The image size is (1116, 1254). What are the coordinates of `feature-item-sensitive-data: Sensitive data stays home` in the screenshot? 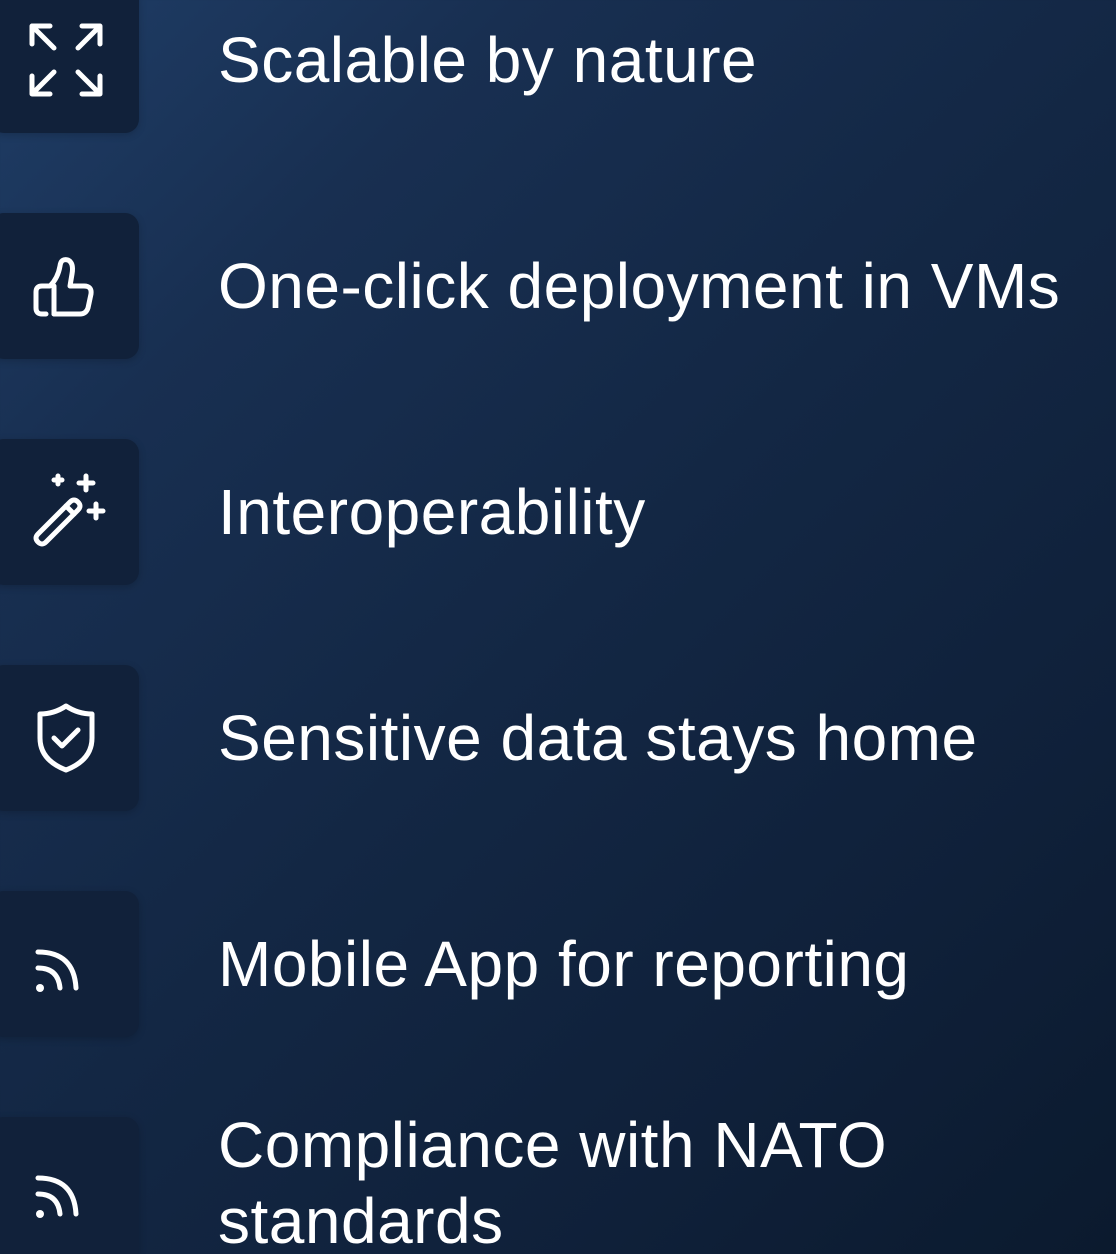 It's located at (558, 738).